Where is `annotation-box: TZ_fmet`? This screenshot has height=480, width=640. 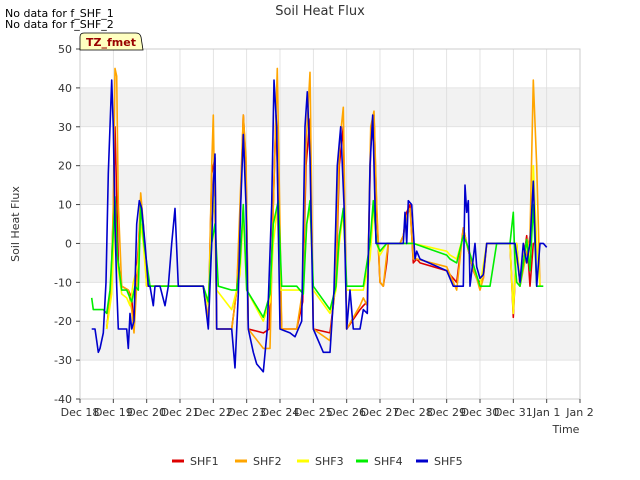 annotation-box: TZ_fmet is located at coordinates (111, 41).